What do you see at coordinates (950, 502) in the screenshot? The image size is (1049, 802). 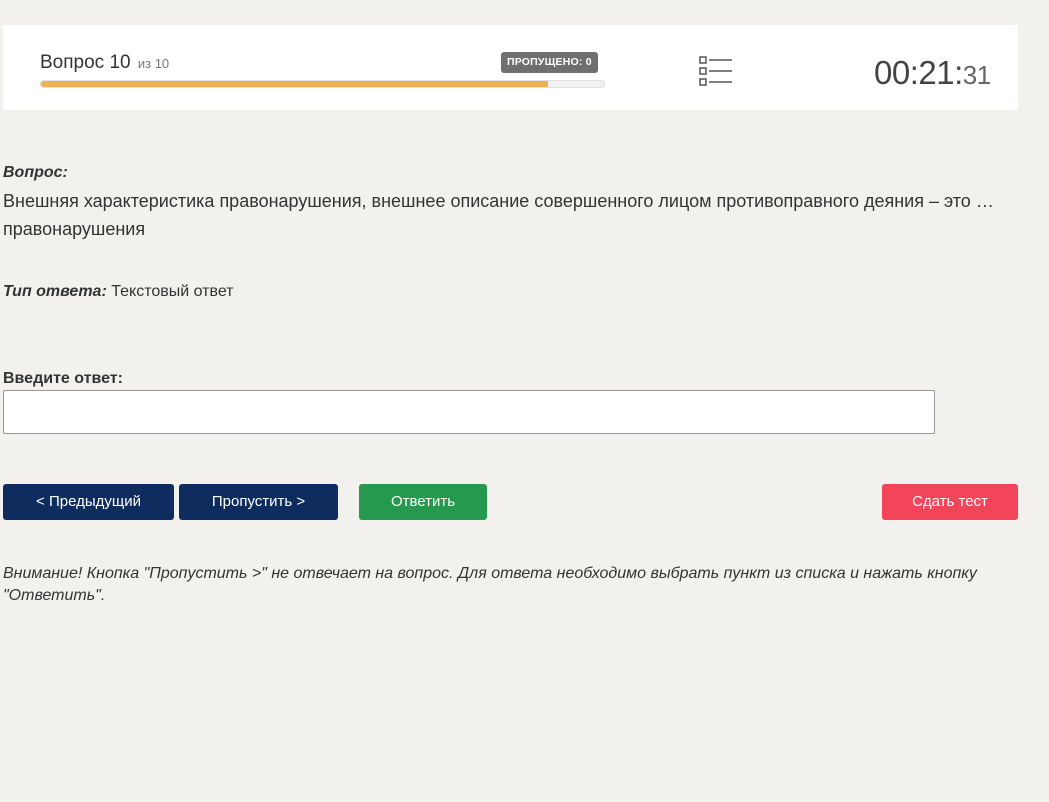 I see `finish-test-button: Сдать тест` at bounding box center [950, 502].